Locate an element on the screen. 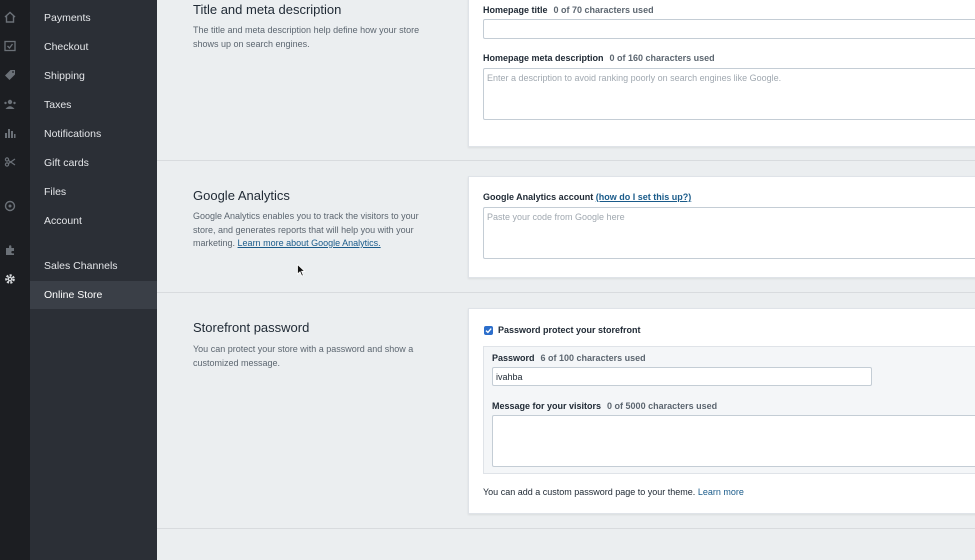 The image size is (975, 560). password-protect-checkbox is located at coordinates (488, 330).